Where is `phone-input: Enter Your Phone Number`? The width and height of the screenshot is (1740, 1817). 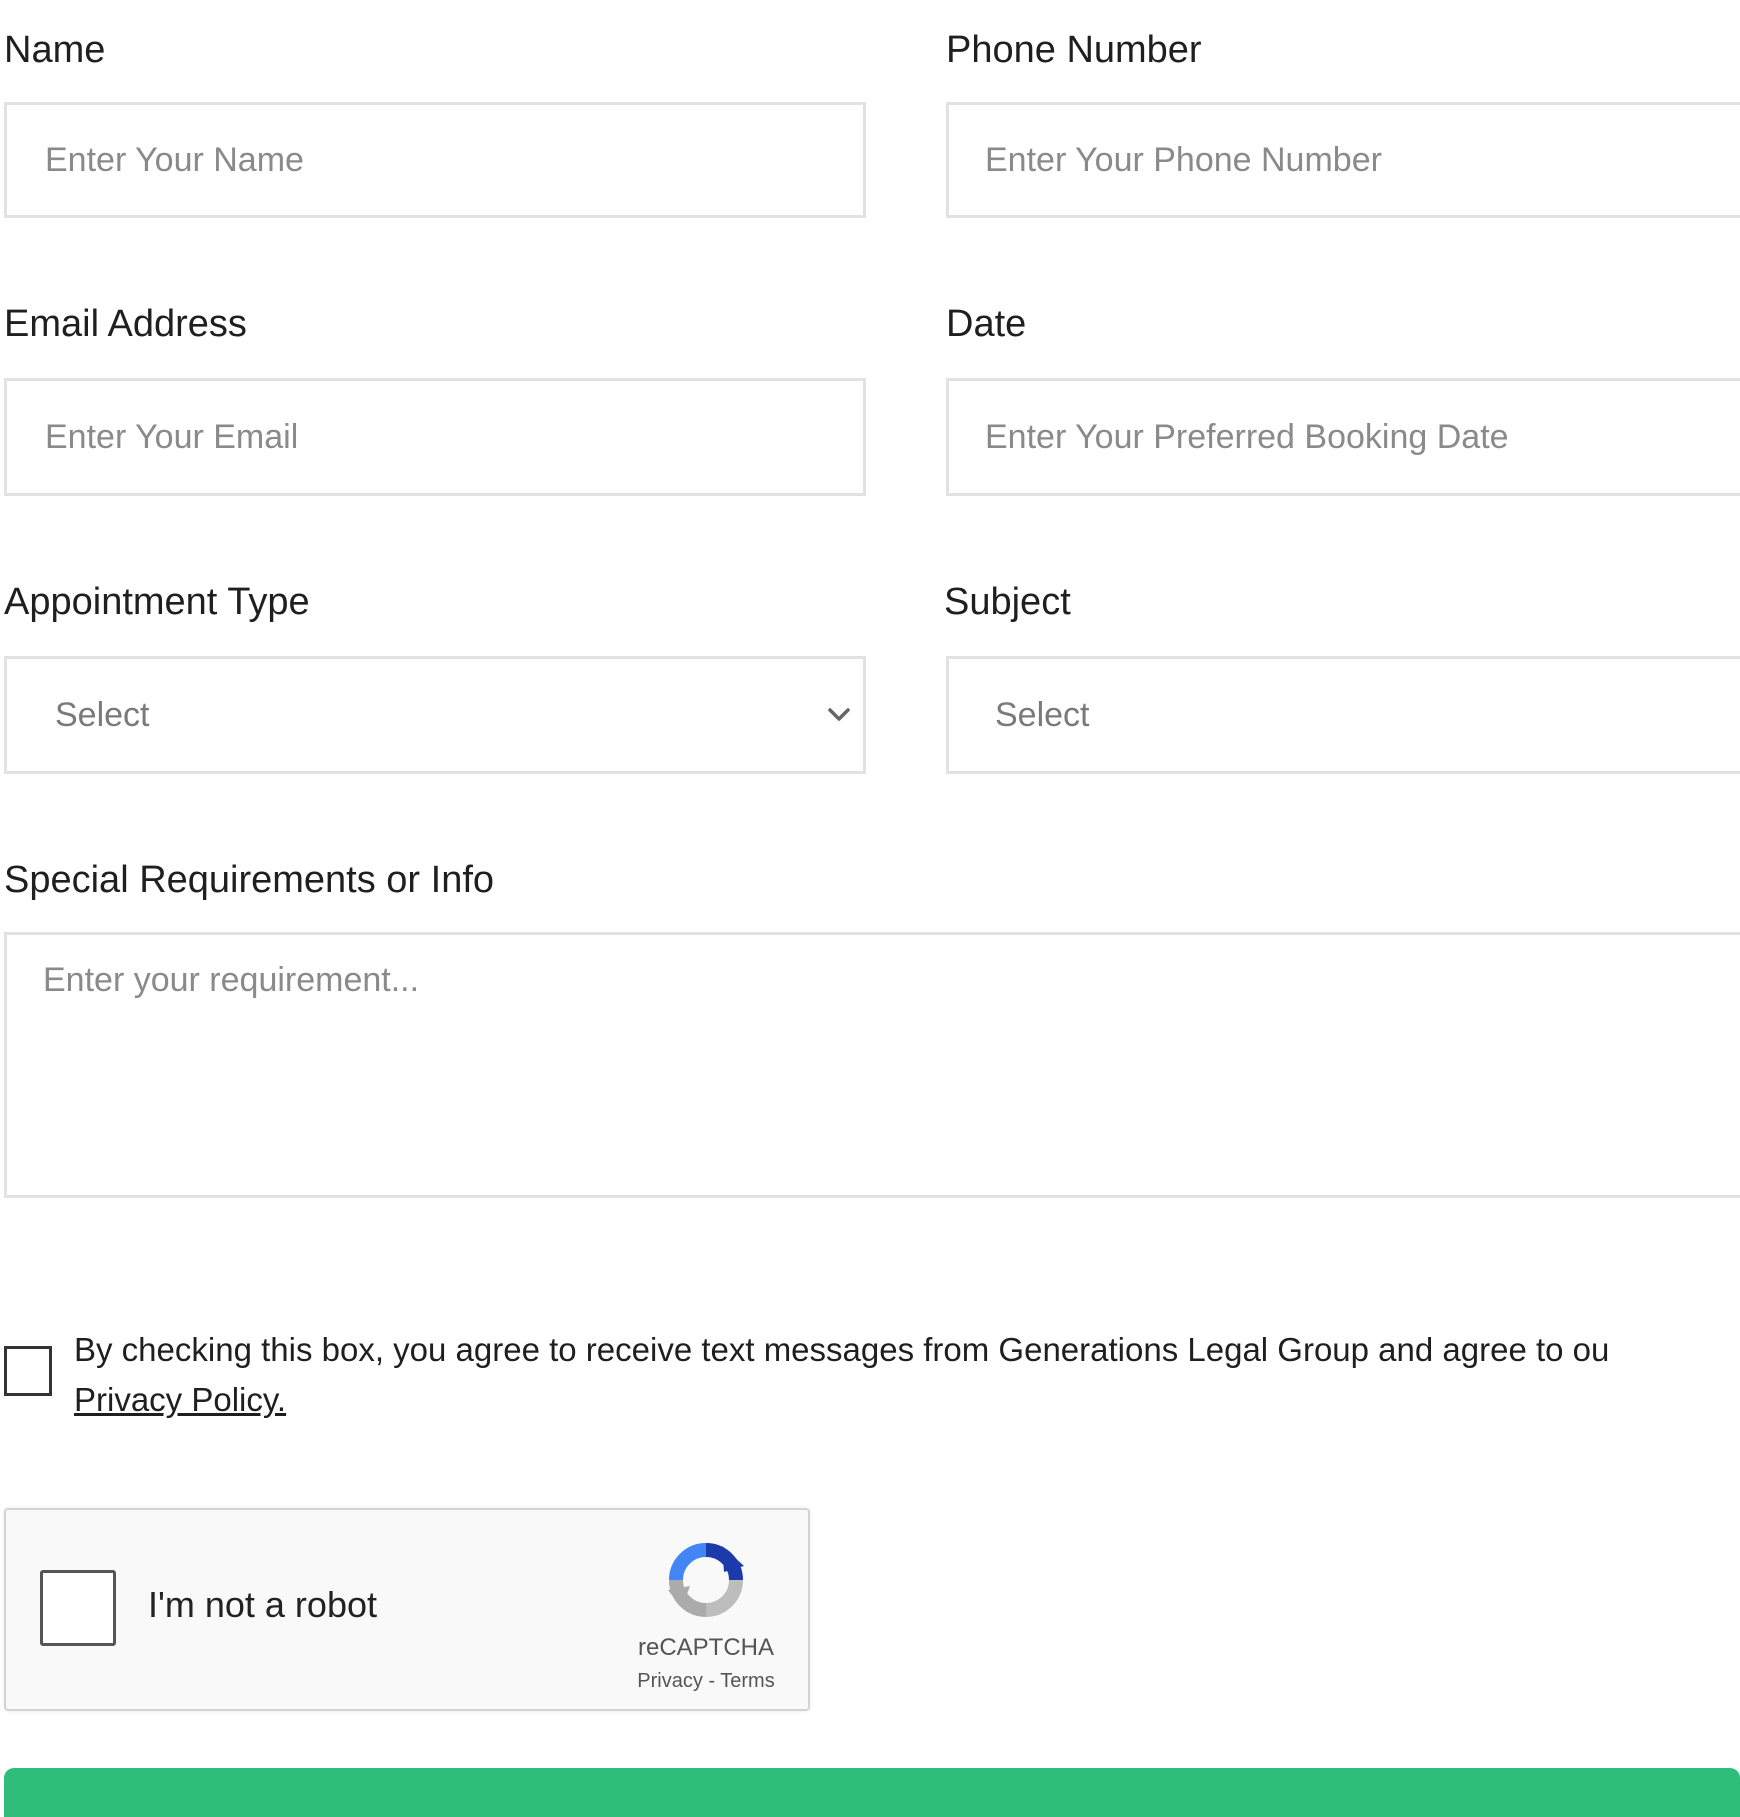 phone-input: Enter Your Phone Number is located at coordinates (1343, 160).